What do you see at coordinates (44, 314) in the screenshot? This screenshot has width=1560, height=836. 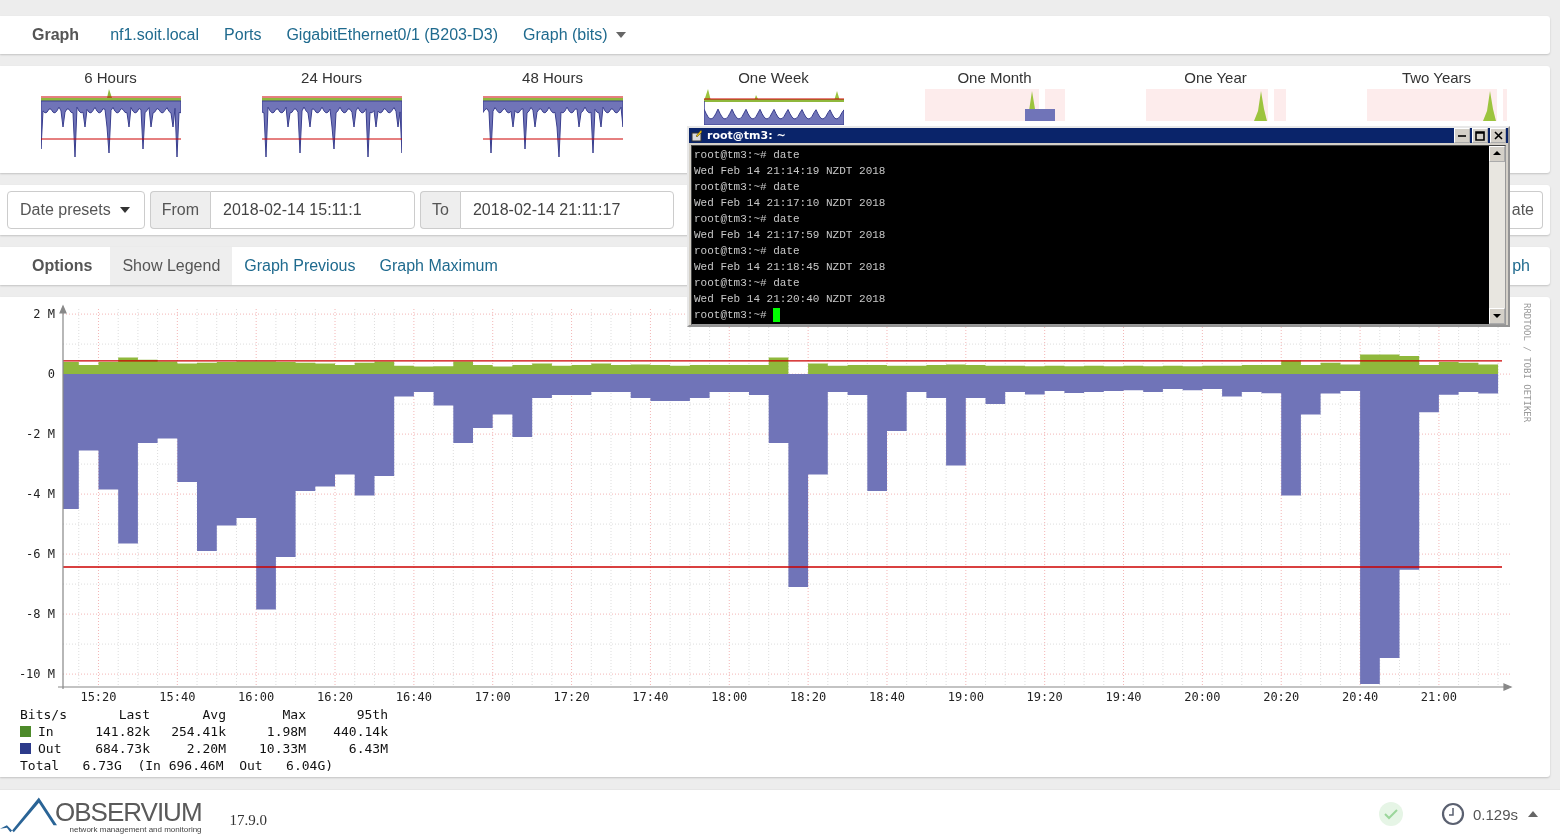 I see `axis-label: 2 M` at bounding box center [44, 314].